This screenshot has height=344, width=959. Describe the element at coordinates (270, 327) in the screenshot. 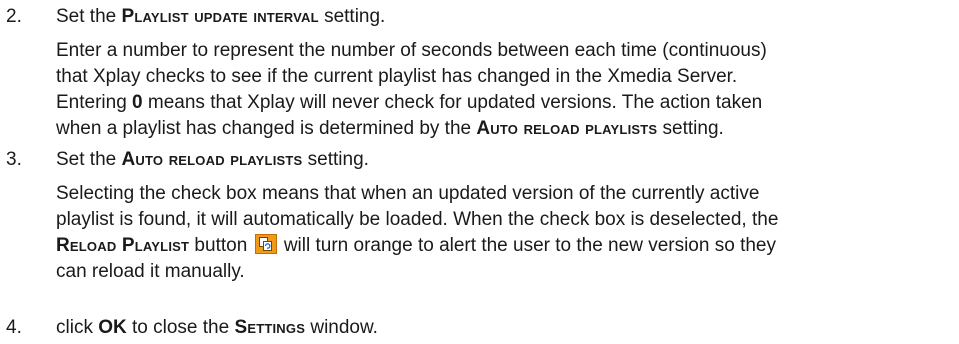

I see `window-name: Settings` at that location.